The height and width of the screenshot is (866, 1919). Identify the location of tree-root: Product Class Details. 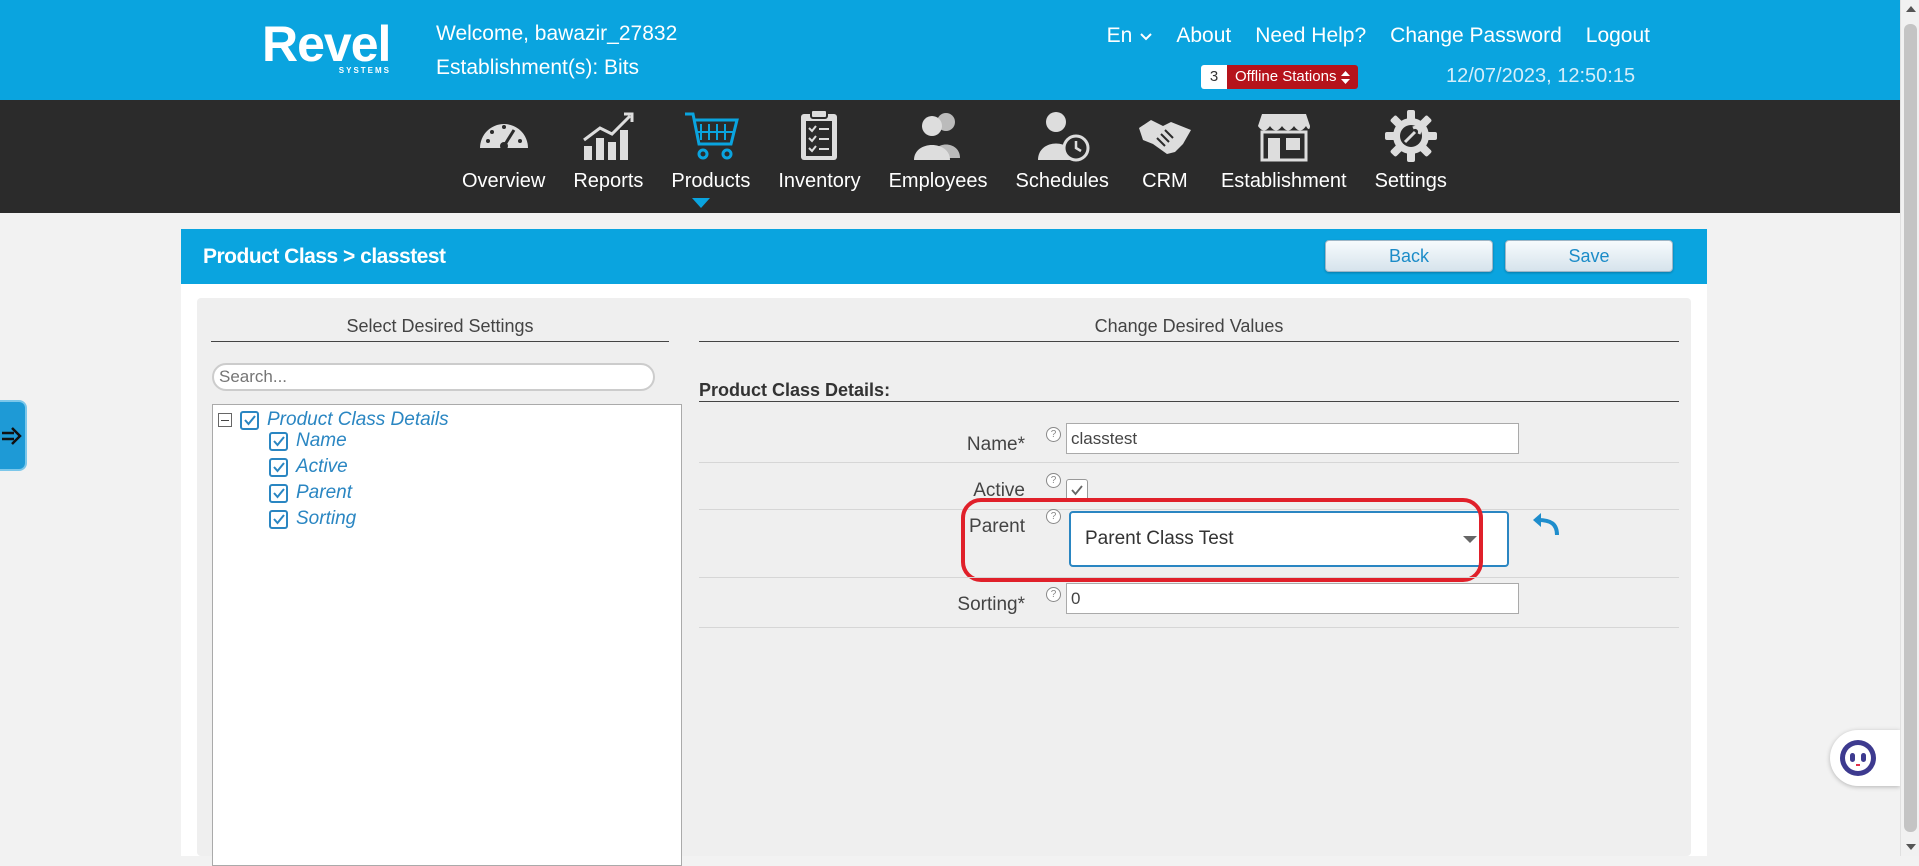
(333, 420).